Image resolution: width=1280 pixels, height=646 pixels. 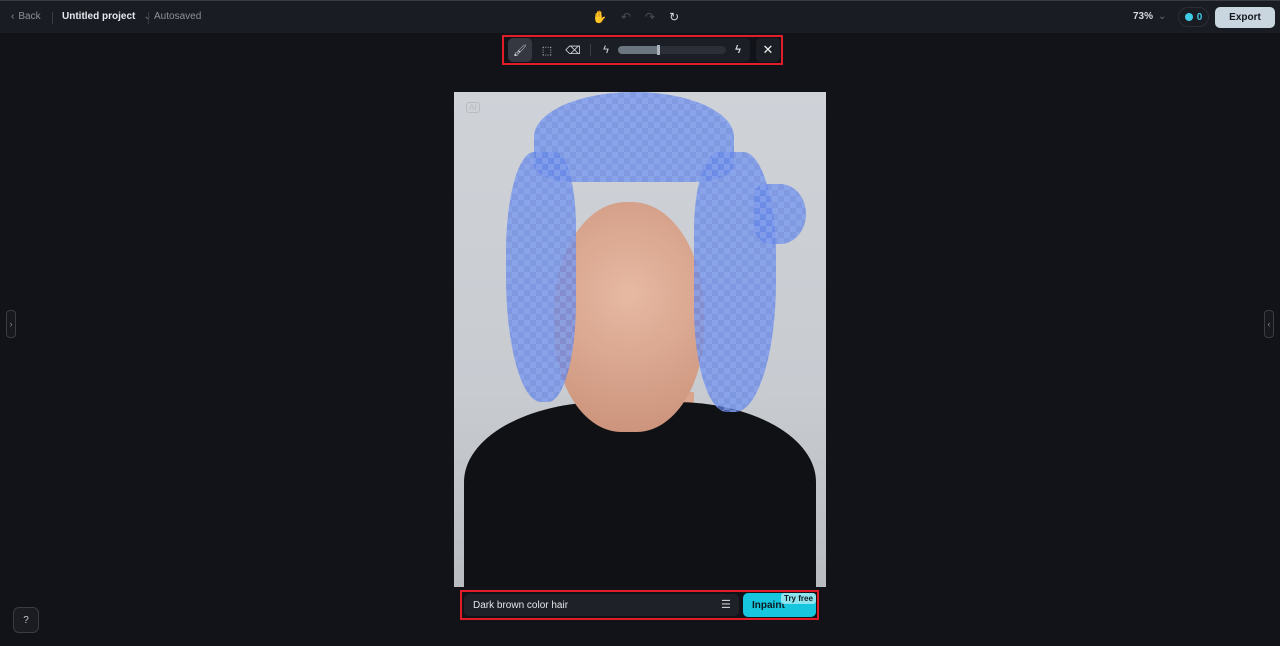 What do you see at coordinates (674, 17) in the screenshot?
I see `refresh-icon: ↻` at bounding box center [674, 17].